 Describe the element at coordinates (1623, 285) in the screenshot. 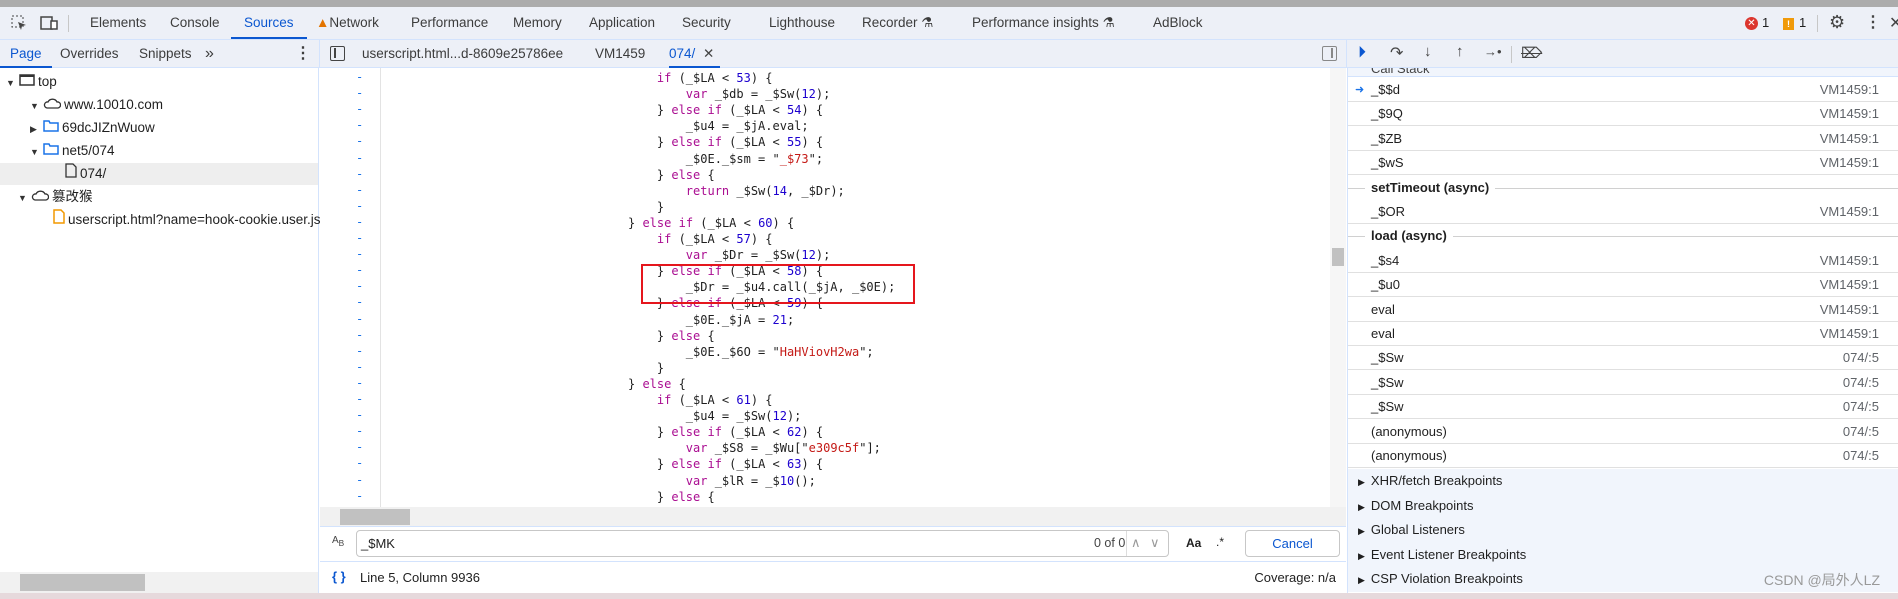

I see `call-frame: _$u0 VM1459:1` at that location.